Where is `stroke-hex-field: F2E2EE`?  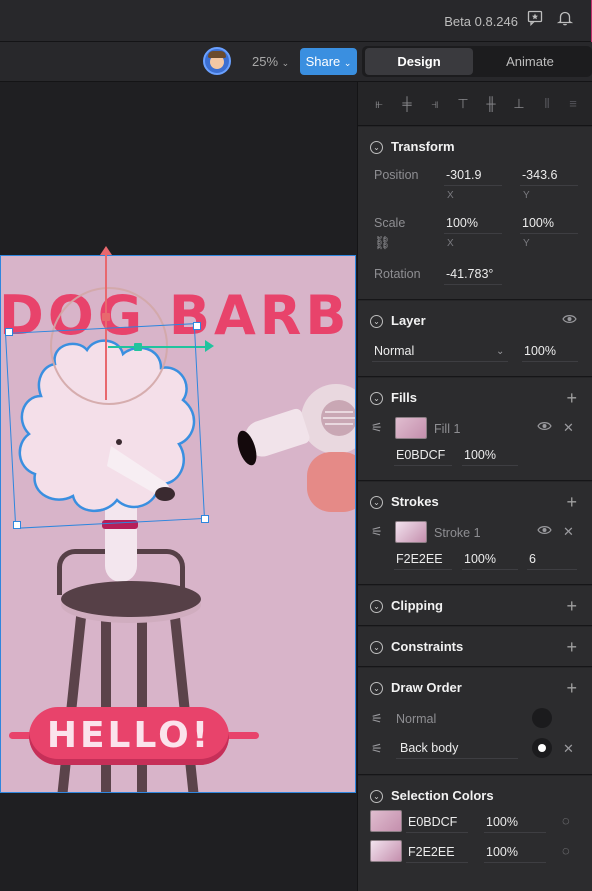
stroke-hex-field: F2E2EE is located at coordinates (419, 559).